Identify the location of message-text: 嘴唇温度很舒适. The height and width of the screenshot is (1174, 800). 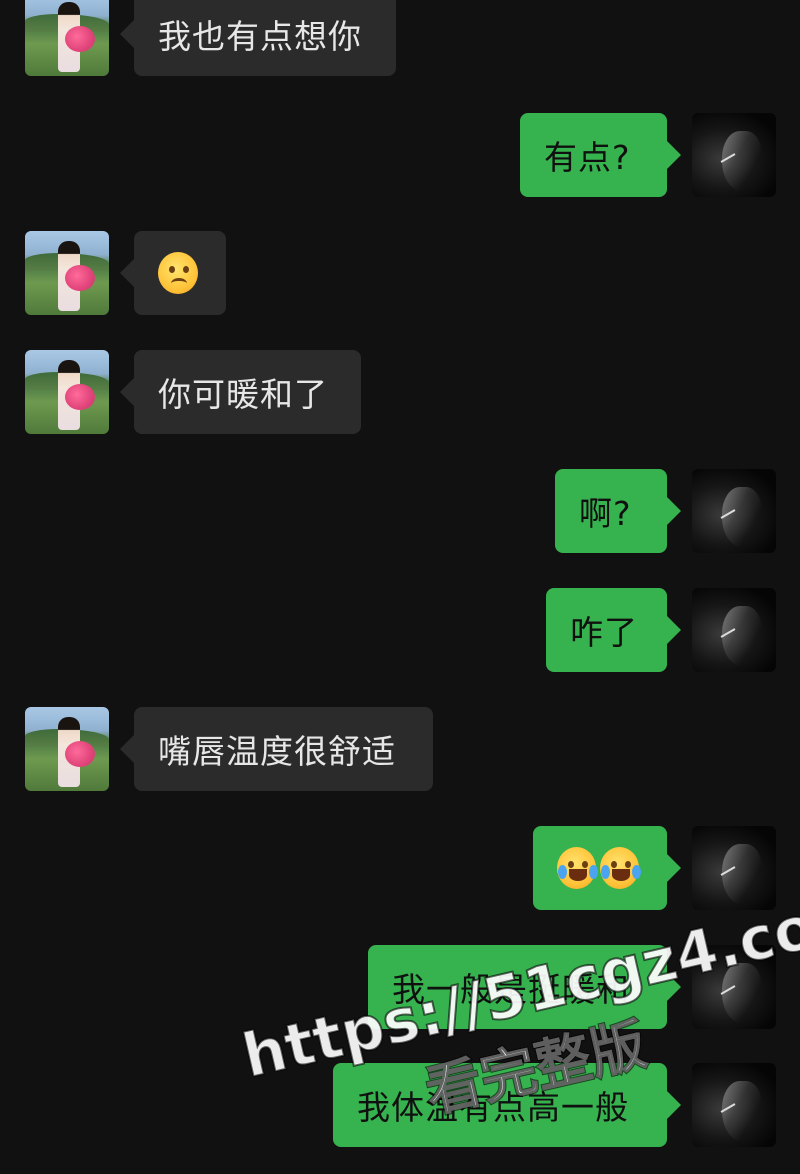
(277, 751).